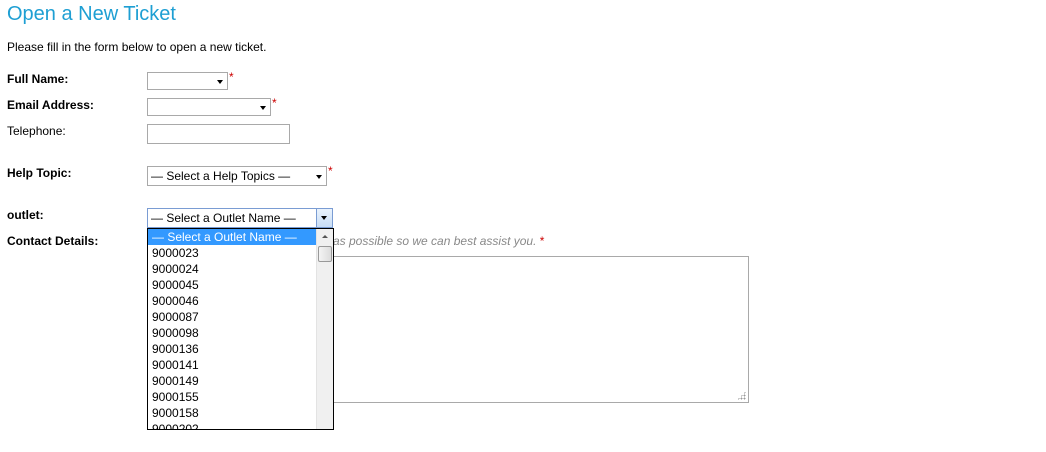 This screenshot has height=452, width=1046. What do you see at coordinates (232, 301) in the screenshot?
I see `outlet-option: 9000046` at bounding box center [232, 301].